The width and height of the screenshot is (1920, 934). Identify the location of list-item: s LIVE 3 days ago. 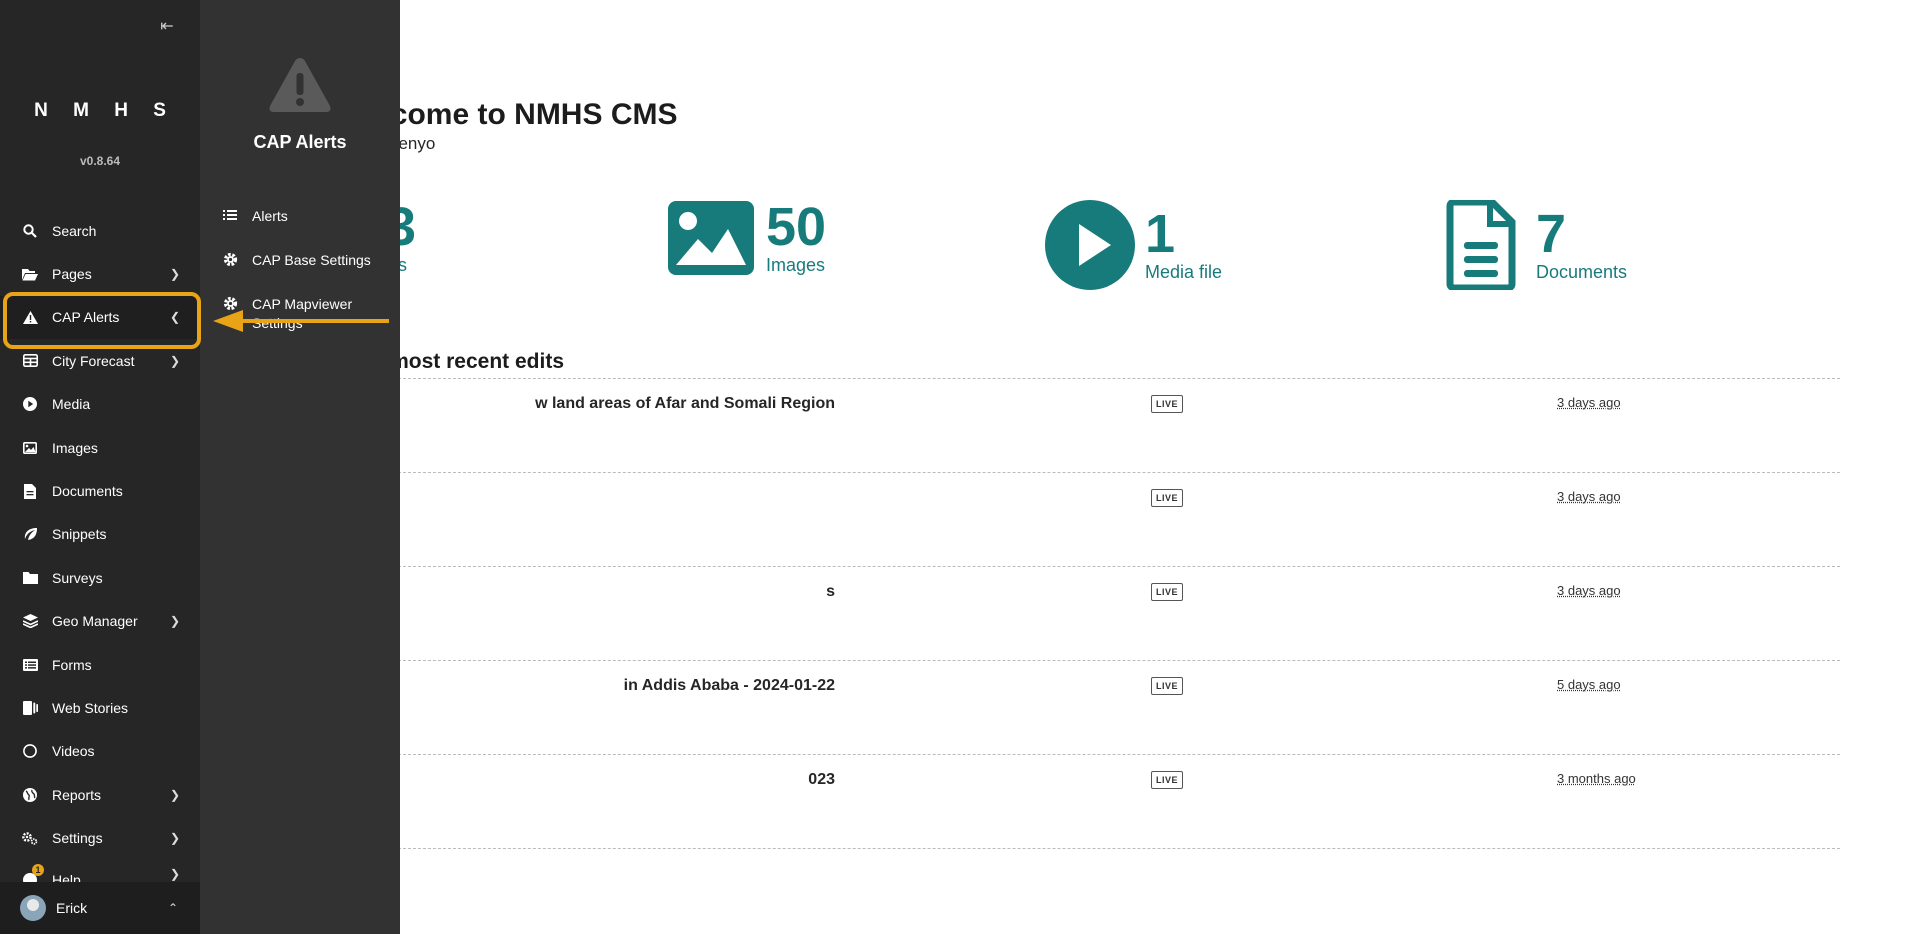
(1120, 614).